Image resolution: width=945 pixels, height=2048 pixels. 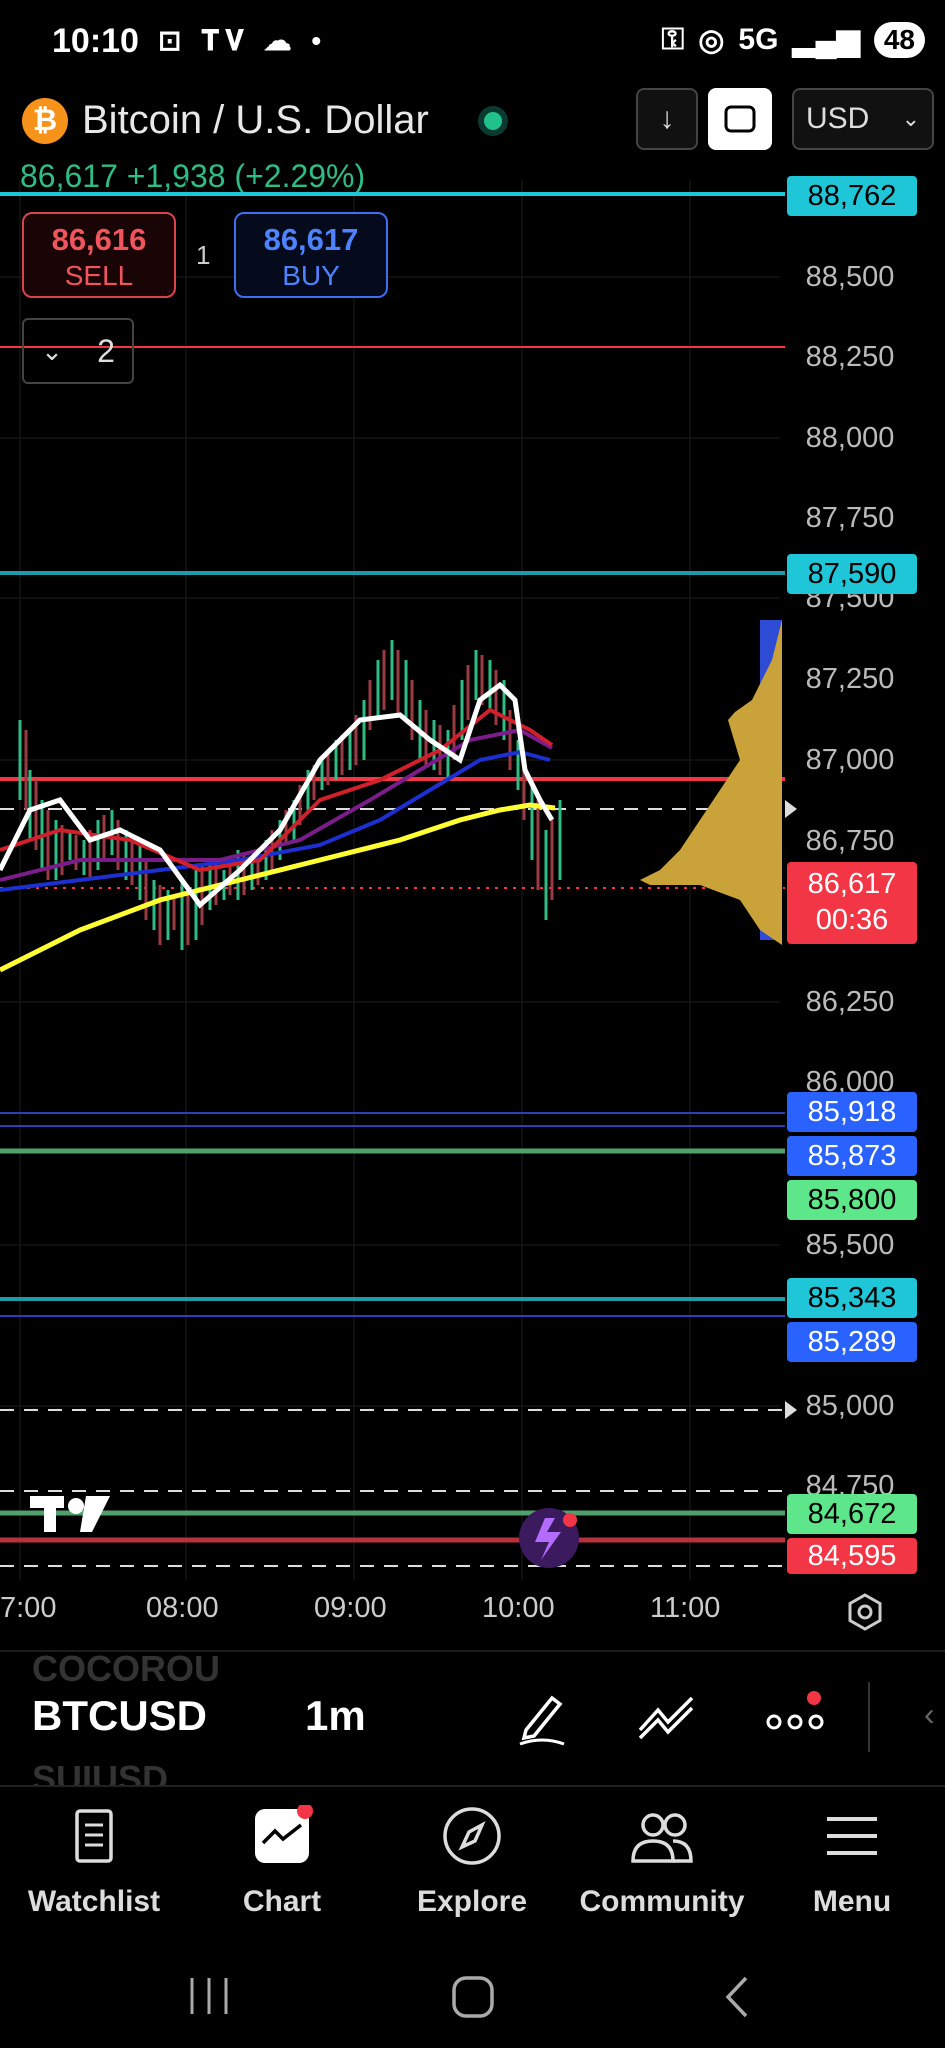 I want to click on volume-profile, so click(x=711, y=782).